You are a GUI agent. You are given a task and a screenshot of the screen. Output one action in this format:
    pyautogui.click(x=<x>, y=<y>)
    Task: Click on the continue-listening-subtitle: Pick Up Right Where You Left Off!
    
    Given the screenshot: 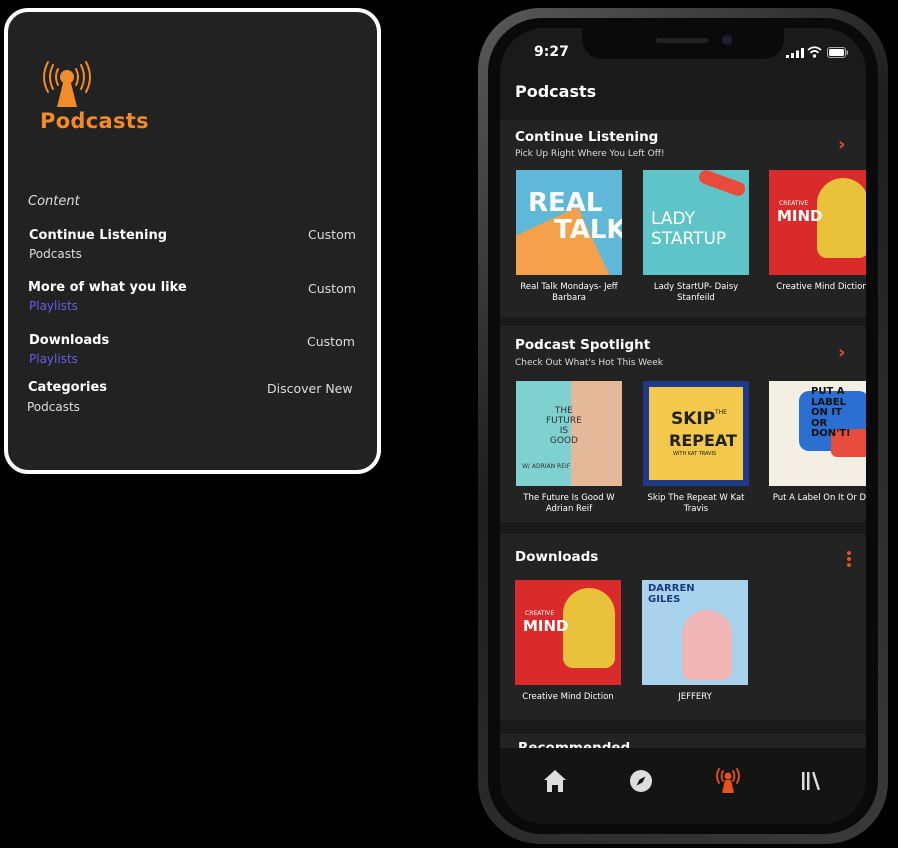 What is the action you would take?
    pyautogui.click(x=590, y=154)
    